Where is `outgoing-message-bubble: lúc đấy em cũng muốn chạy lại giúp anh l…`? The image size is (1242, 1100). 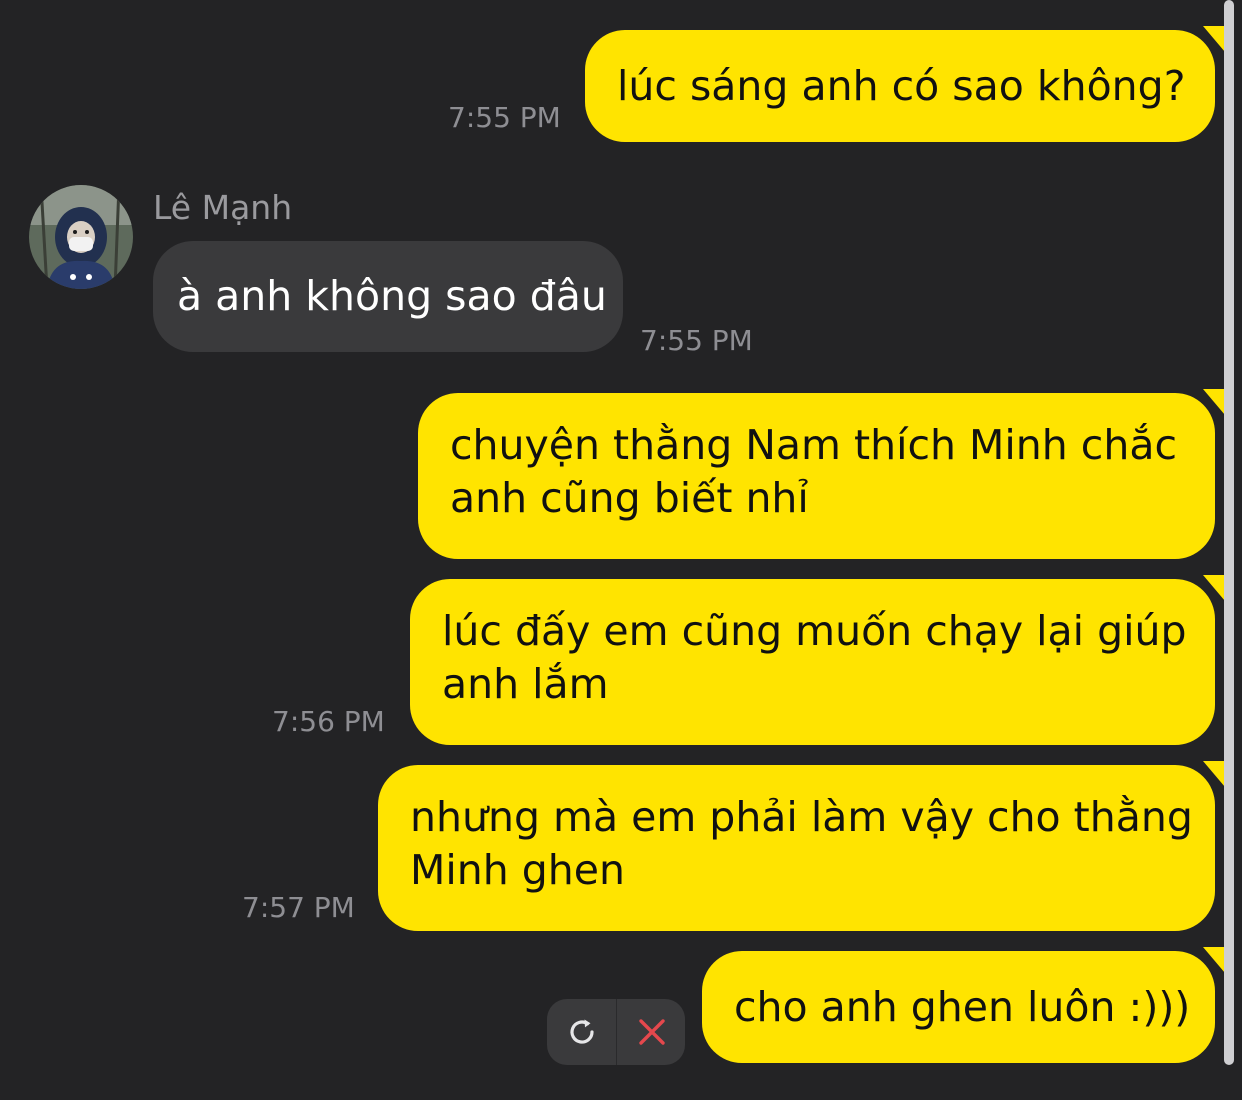 outgoing-message-bubble: lúc đấy em cũng muốn chạy lại giúp anh l… is located at coordinates (817, 660).